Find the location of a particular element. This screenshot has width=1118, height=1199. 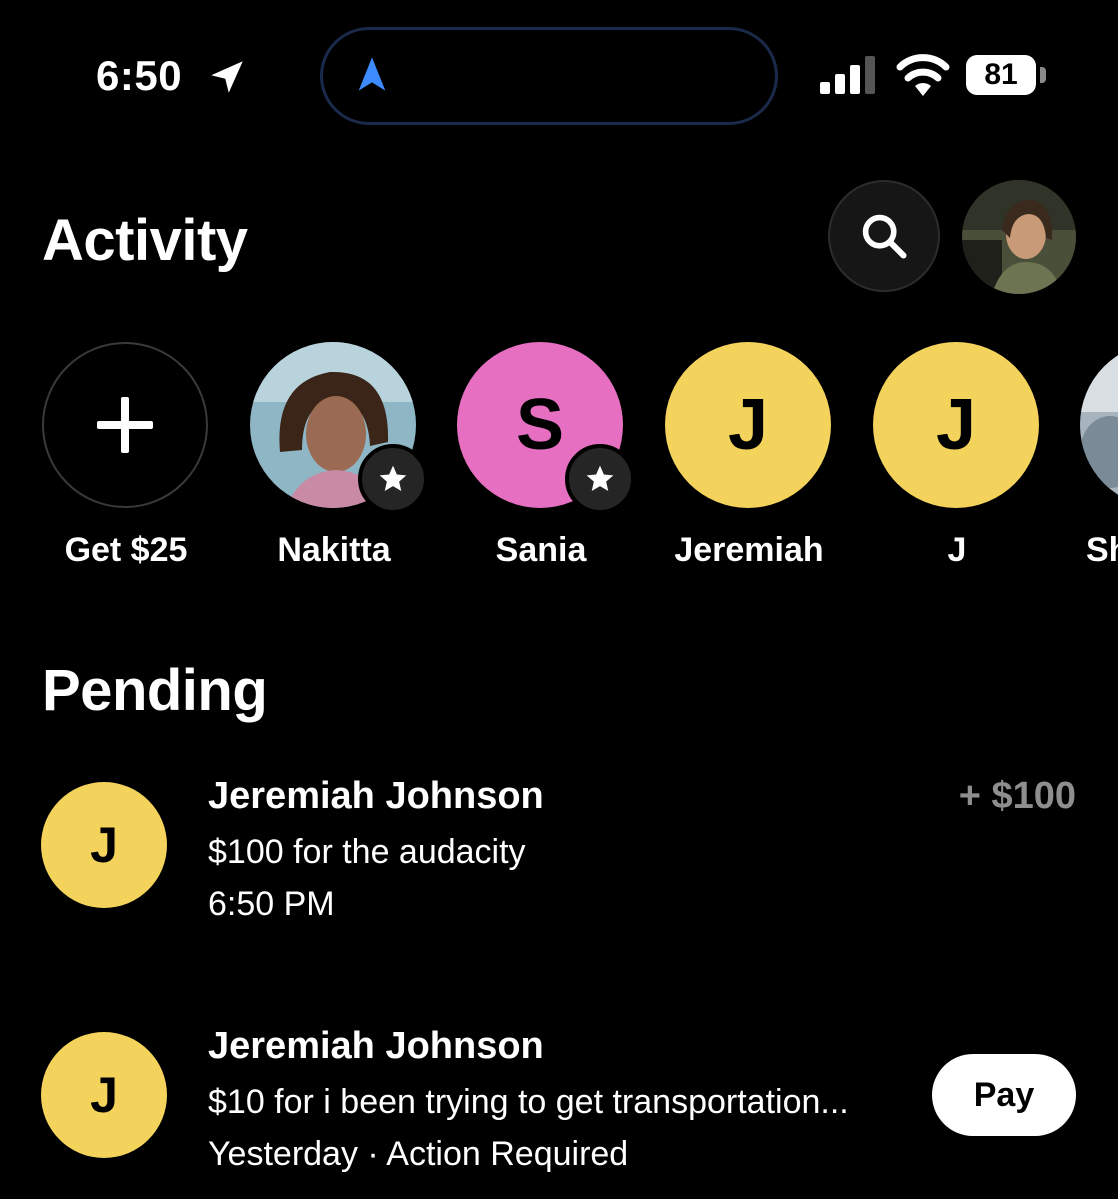

wifi-icon is located at coordinates (923, 75).